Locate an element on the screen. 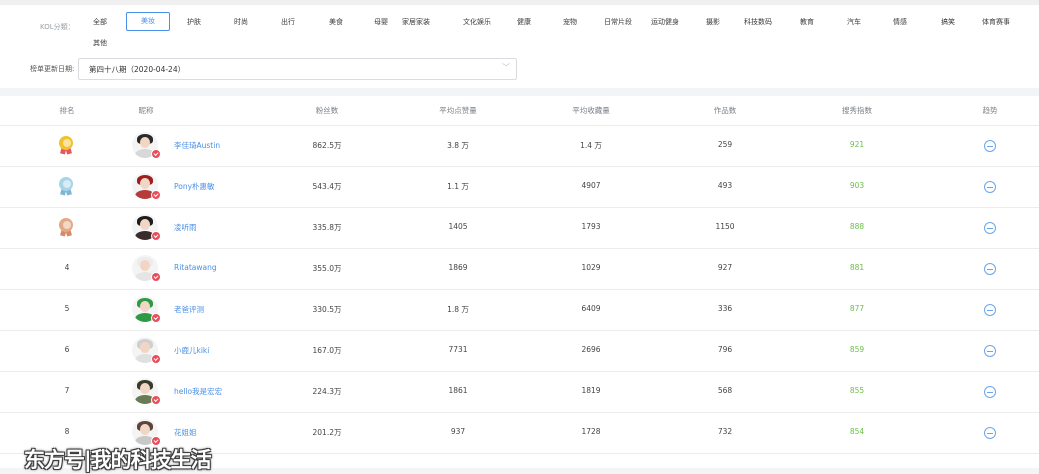  category-item: 护肤 is located at coordinates (194, 22).